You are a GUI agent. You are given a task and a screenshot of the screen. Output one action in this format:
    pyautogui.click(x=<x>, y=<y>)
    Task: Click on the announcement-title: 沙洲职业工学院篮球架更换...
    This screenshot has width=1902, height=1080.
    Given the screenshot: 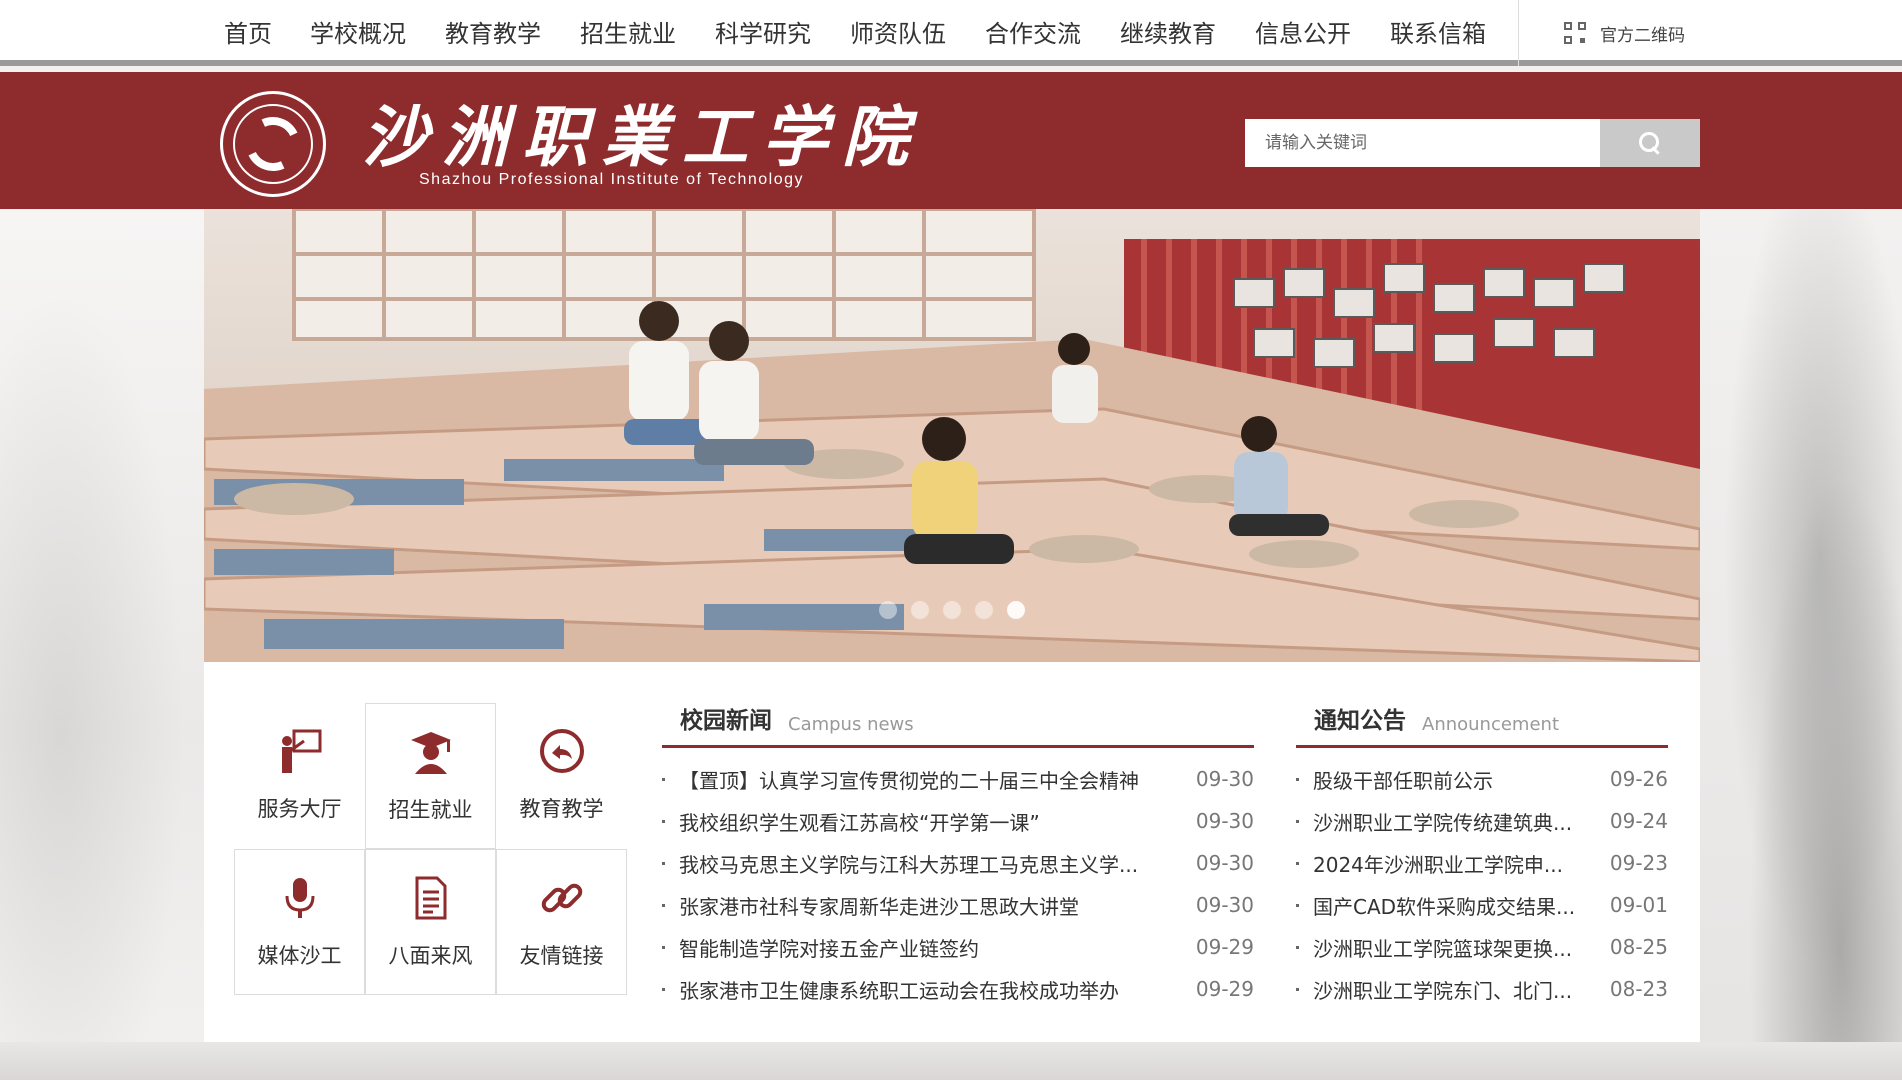 What is the action you would take?
    pyautogui.click(x=1443, y=948)
    